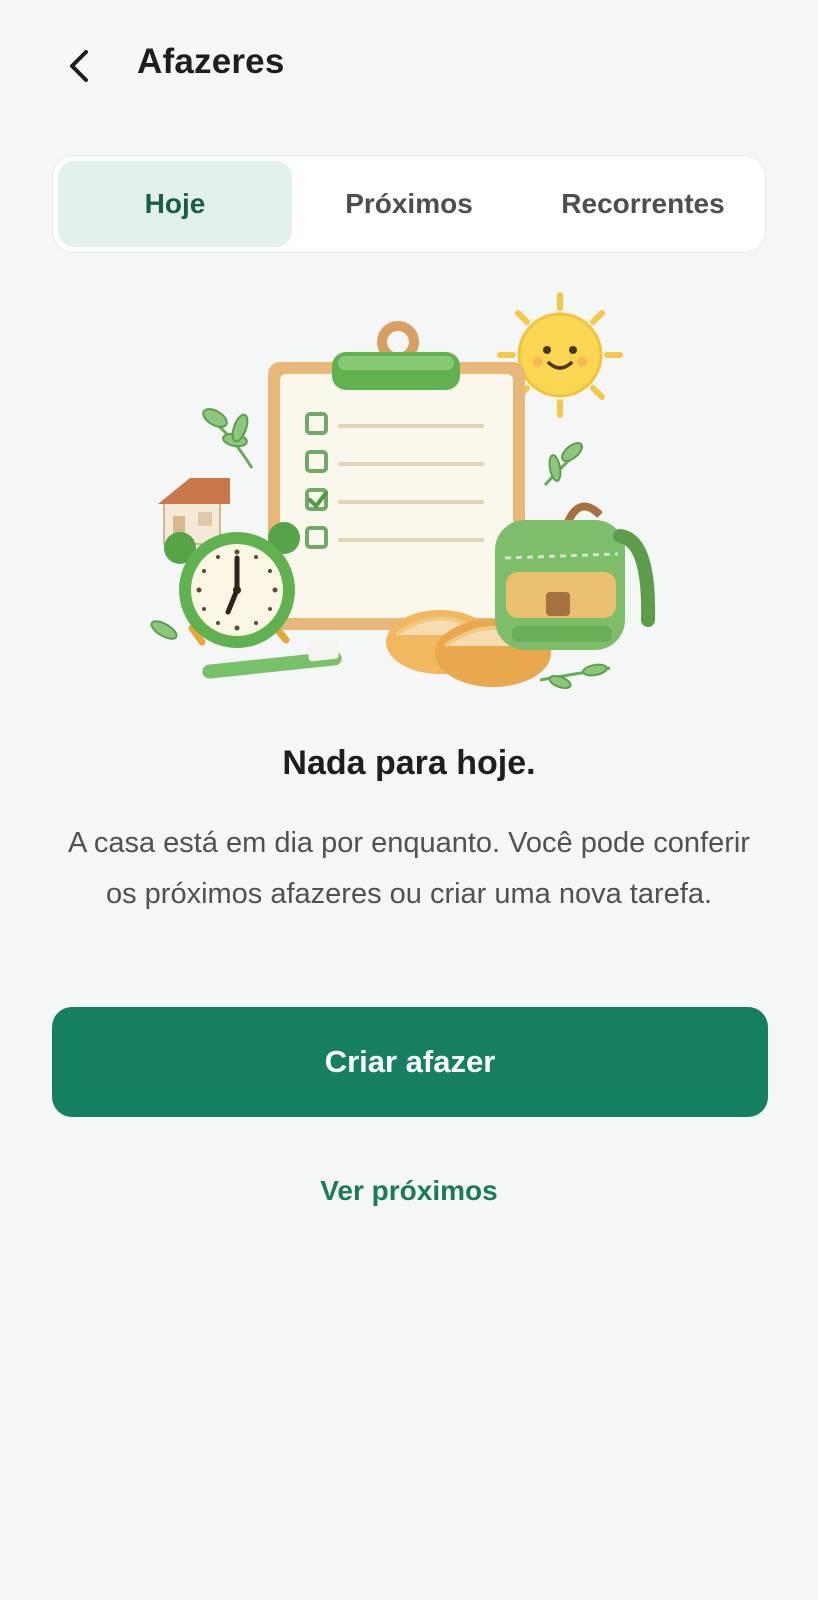 The width and height of the screenshot is (818, 1600). I want to click on back-button, so click(80, 66).